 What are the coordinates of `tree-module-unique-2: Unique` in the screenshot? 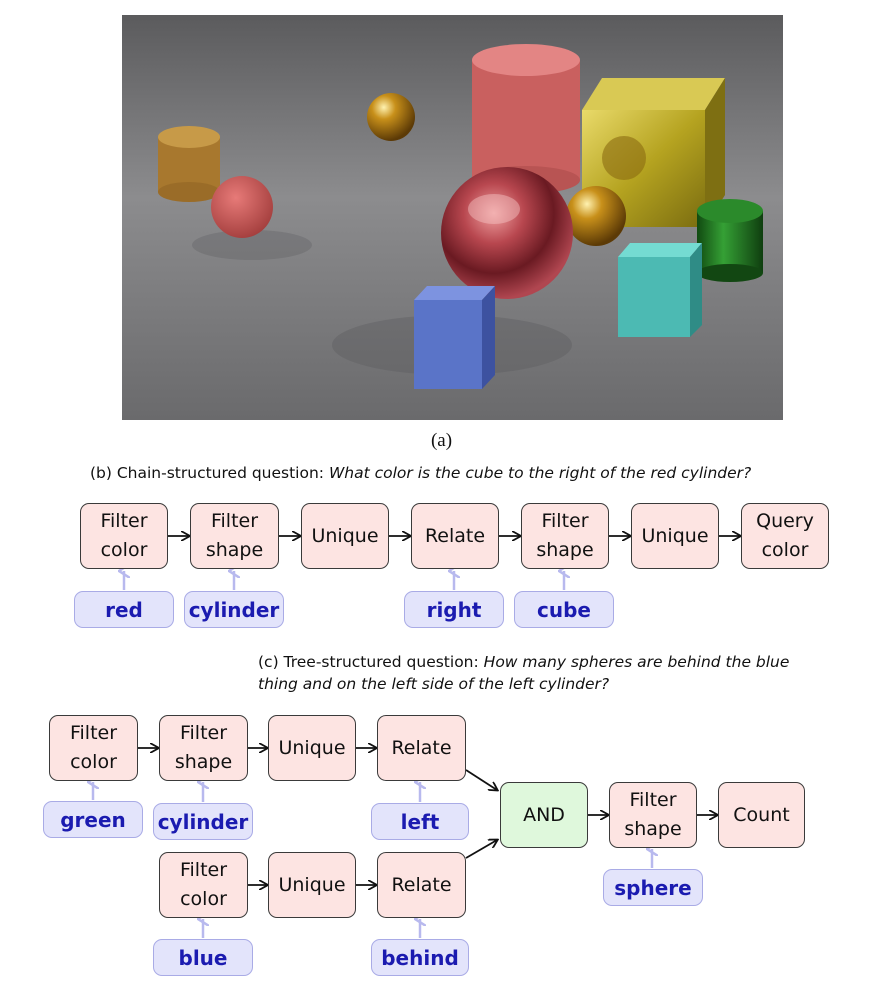 It's located at (312, 885).